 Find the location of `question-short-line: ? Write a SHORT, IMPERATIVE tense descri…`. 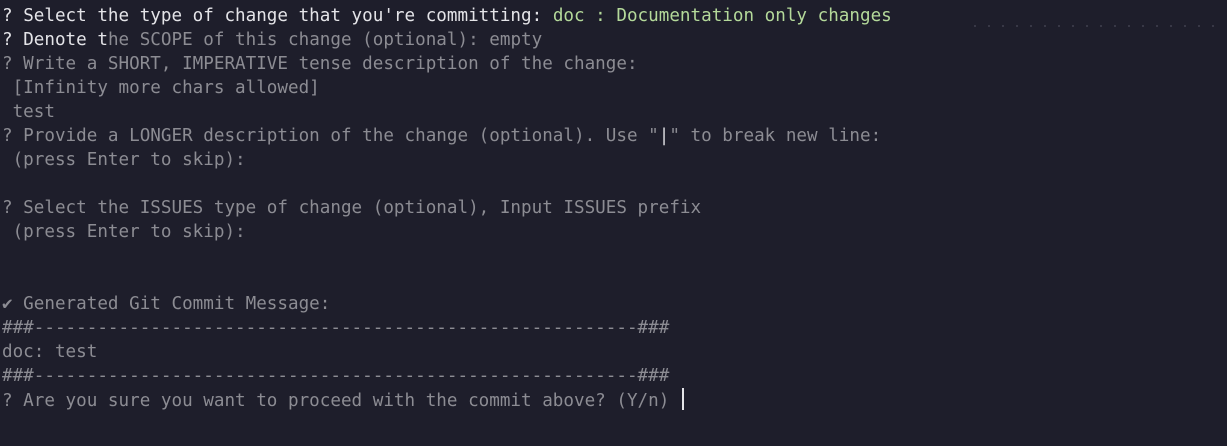

question-short-line: ? Write a SHORT, IMPERATIVE tense descri… is located at coordinates (320, 64).